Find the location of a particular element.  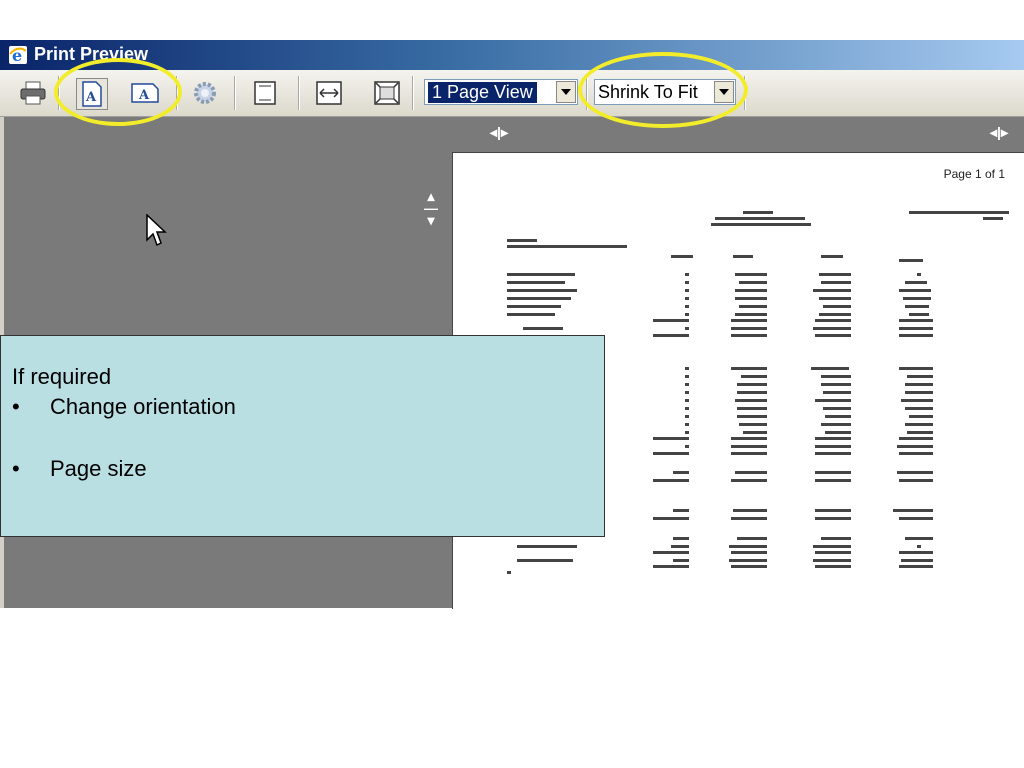

full-page-icon is located at coordinates (387, 93).